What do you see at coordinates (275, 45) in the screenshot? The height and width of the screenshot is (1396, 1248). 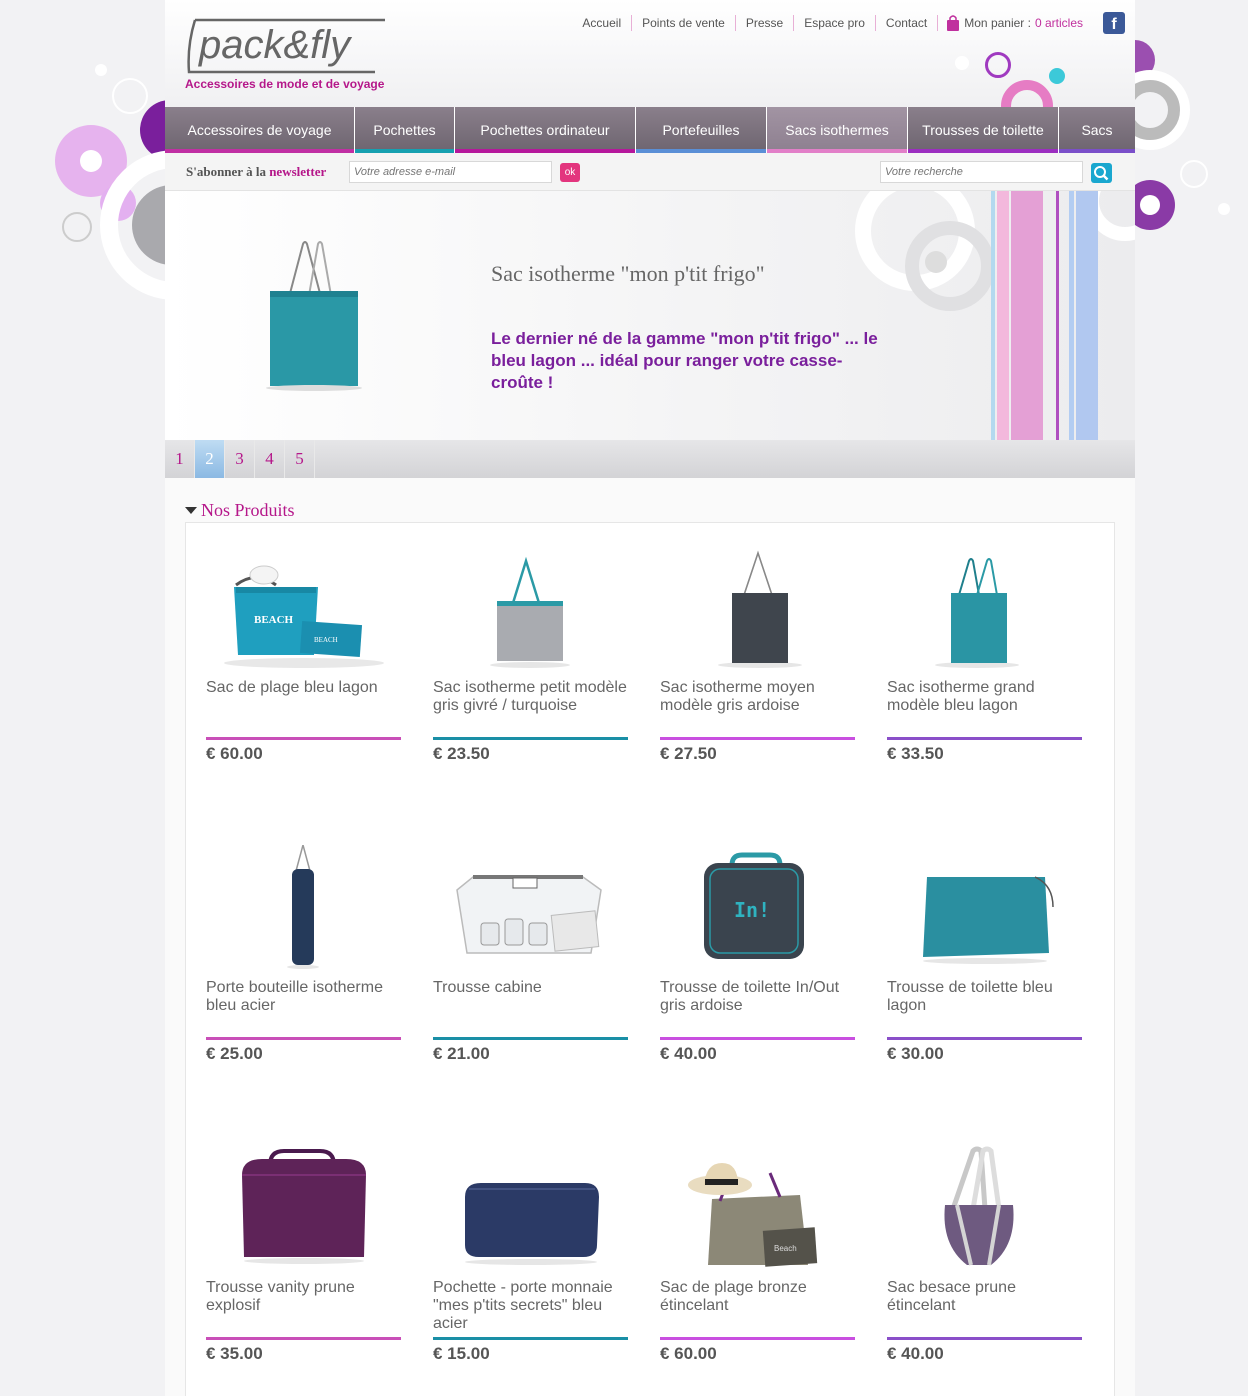 I see `logo-text: pack&fly` at bounding box center [275, 45].